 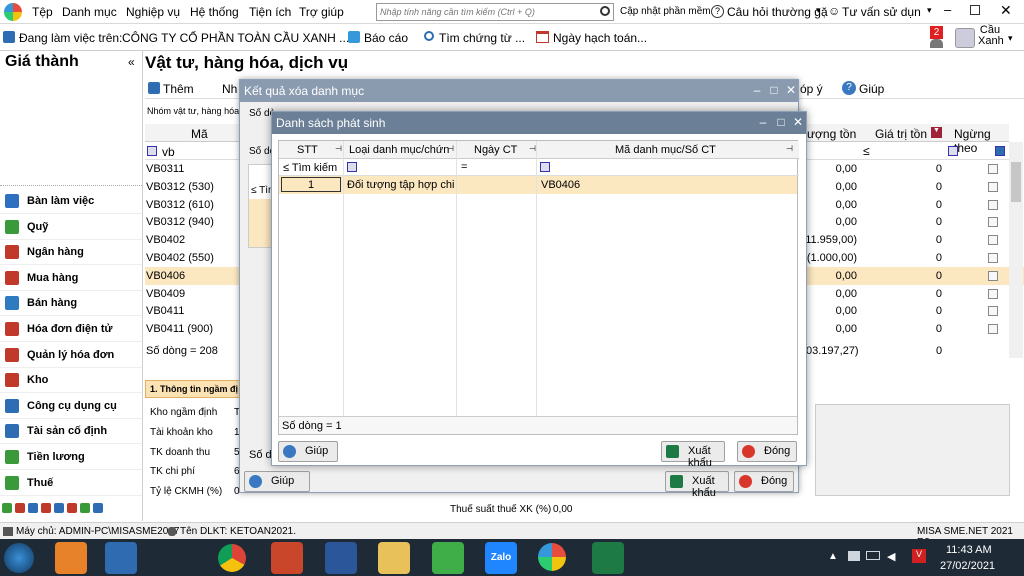 I want to click on menu-catalog: Danh mục, so click(x=89, y=12).